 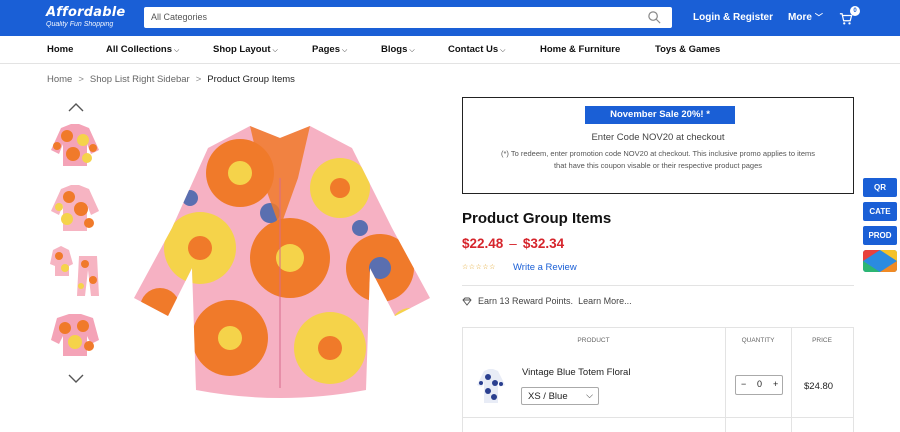 I want to click on reward-text: Earn 13 Reward Points., so click(x=526, y=301).